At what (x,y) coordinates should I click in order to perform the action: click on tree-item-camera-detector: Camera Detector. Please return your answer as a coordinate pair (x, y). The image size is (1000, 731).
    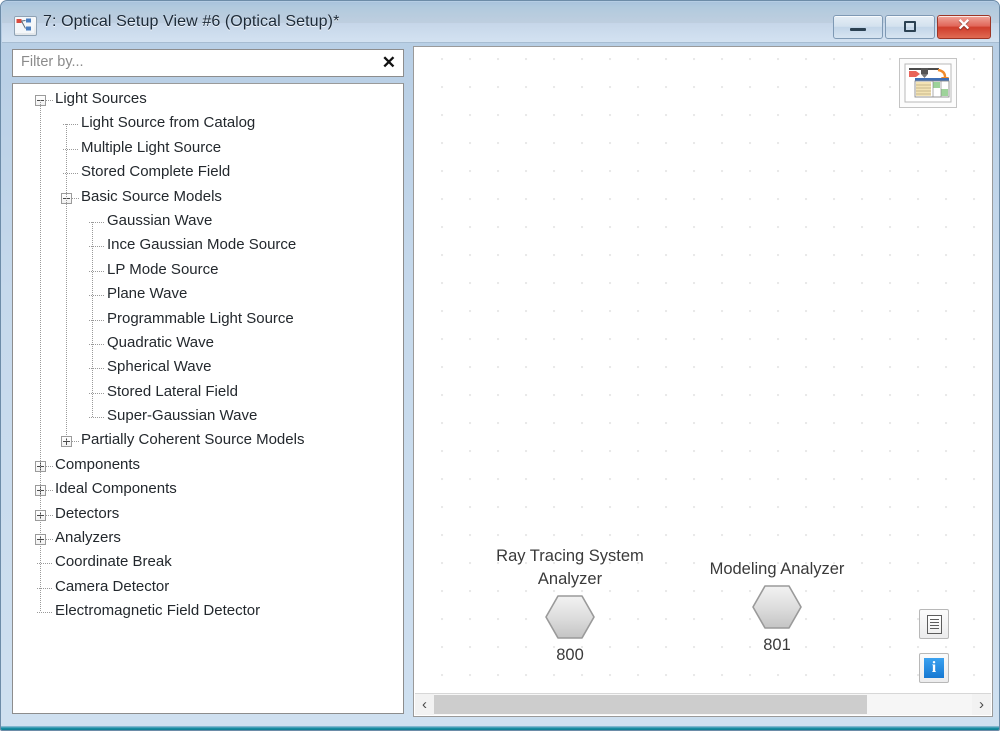
    Looking at the image, I should click on (208, 588).